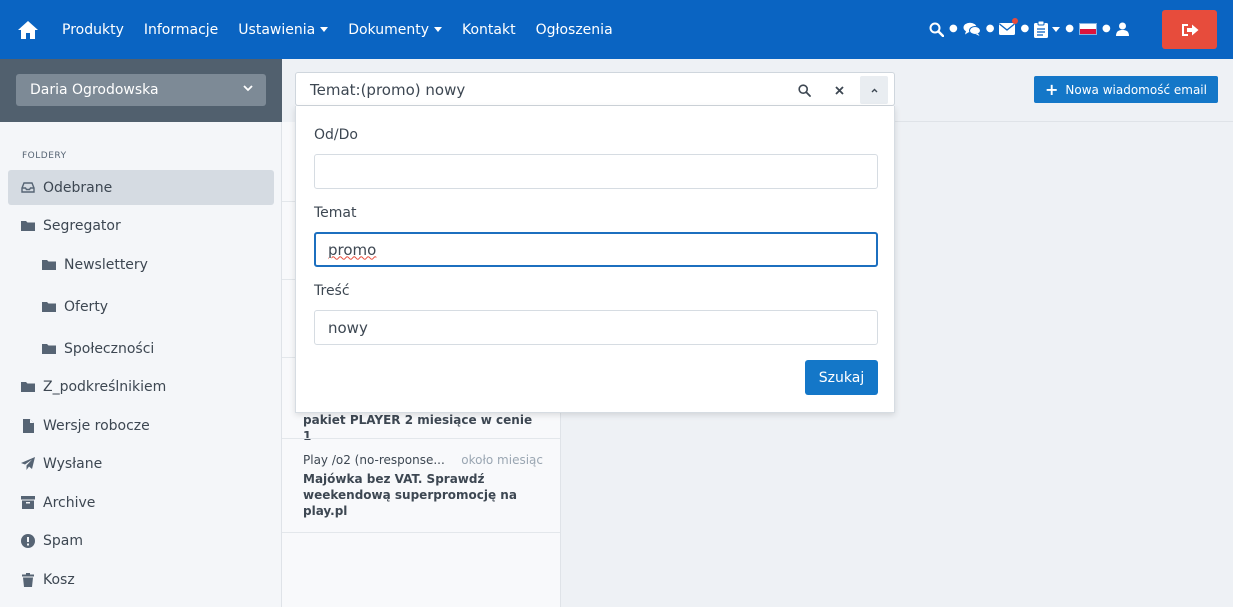 The height and width of the screenshot is (607, 1233). I want to click on message-subject: pakiet PLAYER 2 miesiące w cenie 1, so click(418, 428).